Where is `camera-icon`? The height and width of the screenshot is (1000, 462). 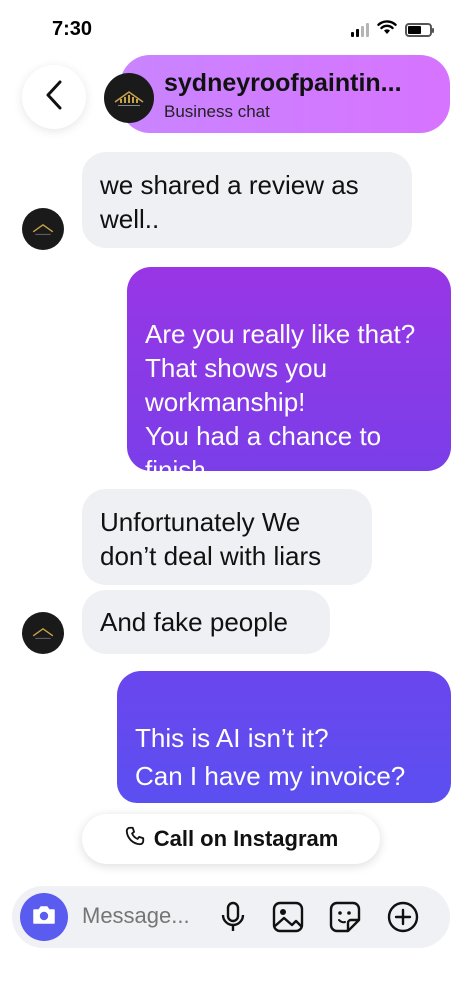
camera-icon is located at coordinates (44, 917).